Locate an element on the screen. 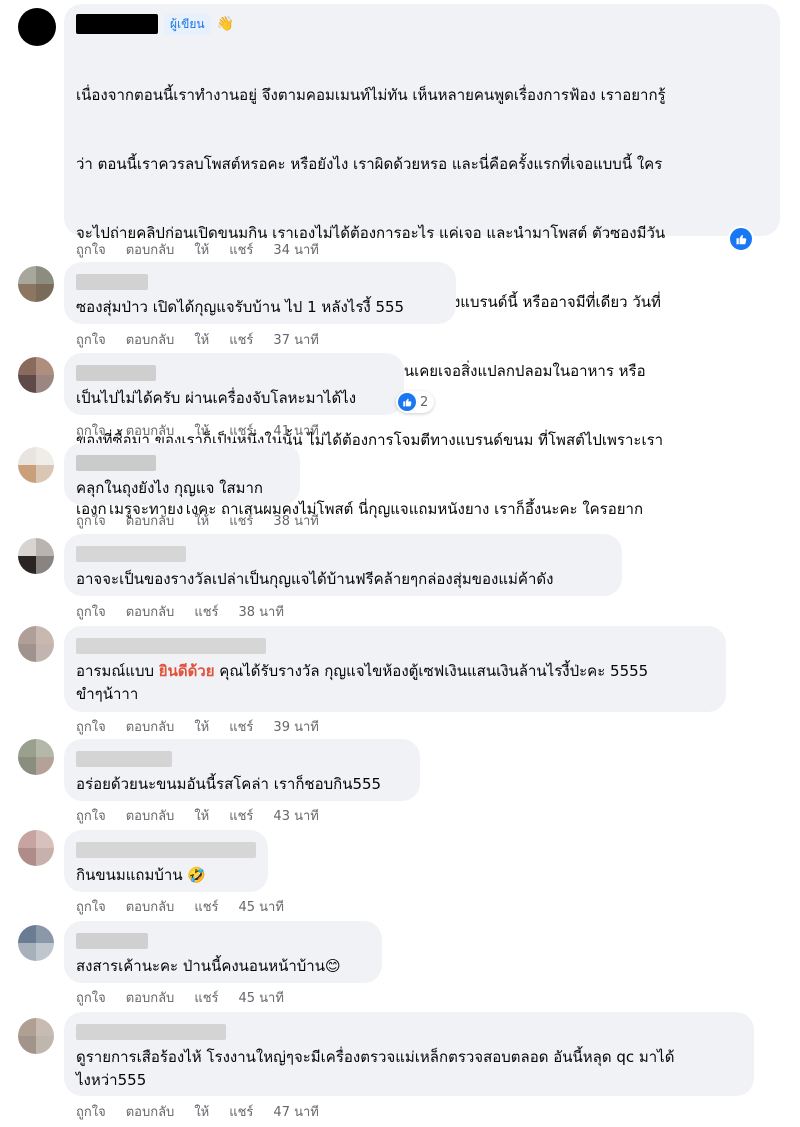  wave-hand-icon: 👋 is located at coordinates (225, 24).